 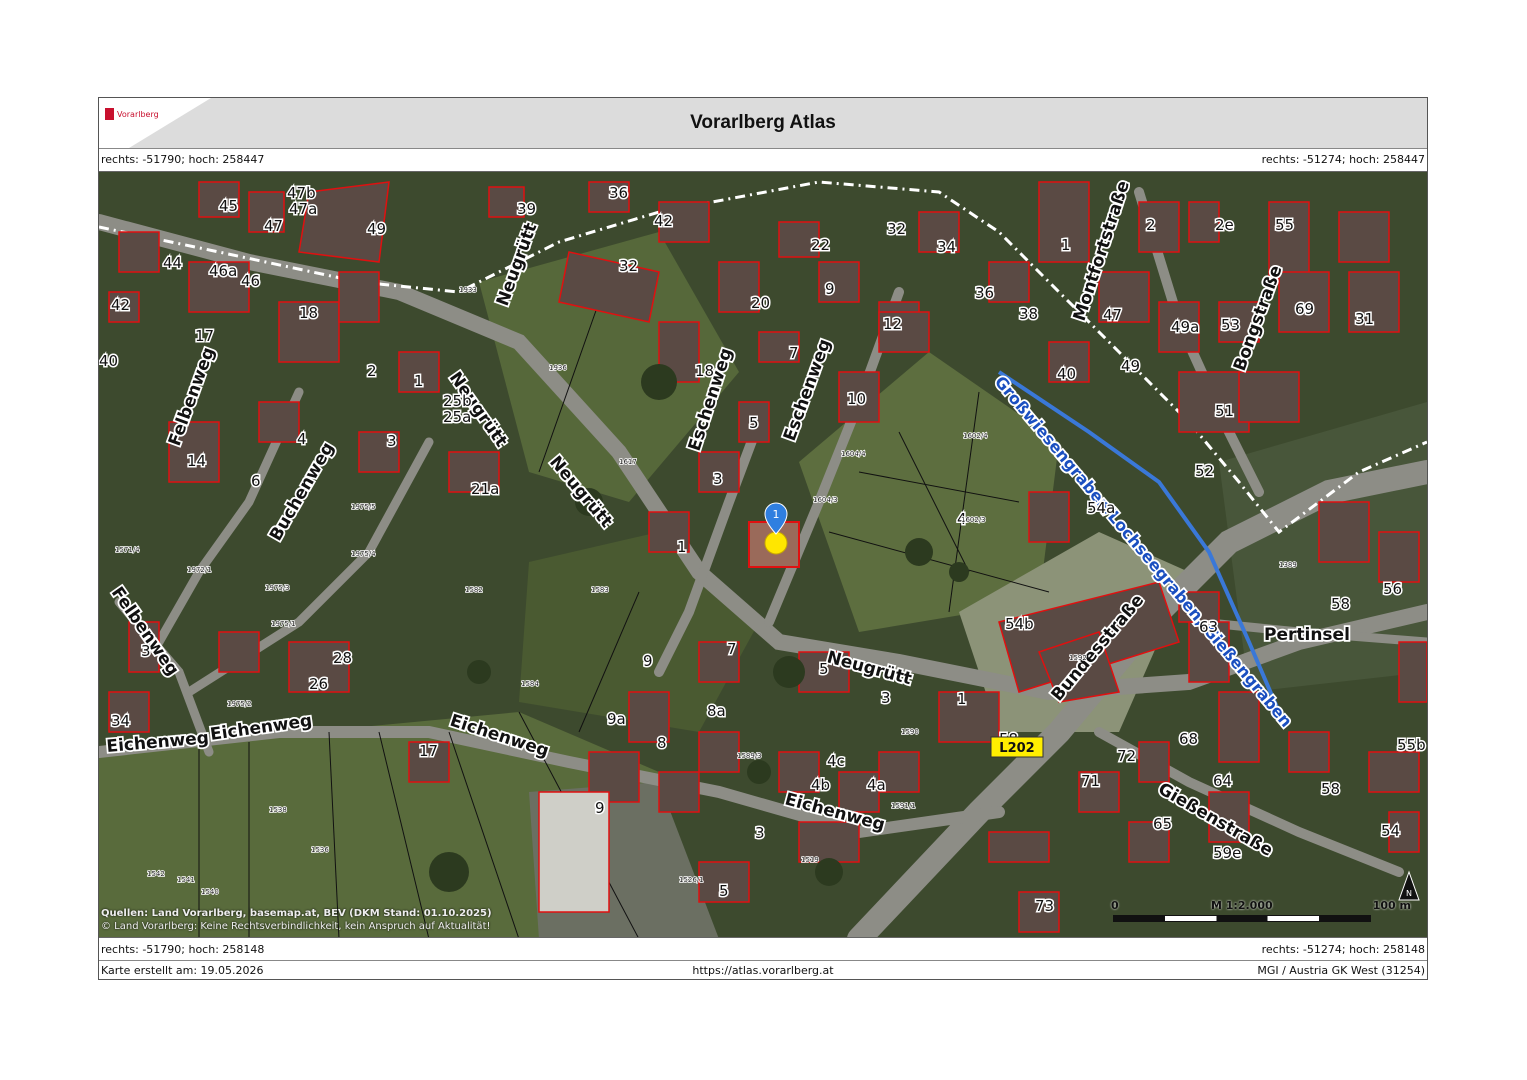 What do you see at coordinates (318, 684) in the screenshot?
I see `house-number: 26` at bounding box center [318, 684].